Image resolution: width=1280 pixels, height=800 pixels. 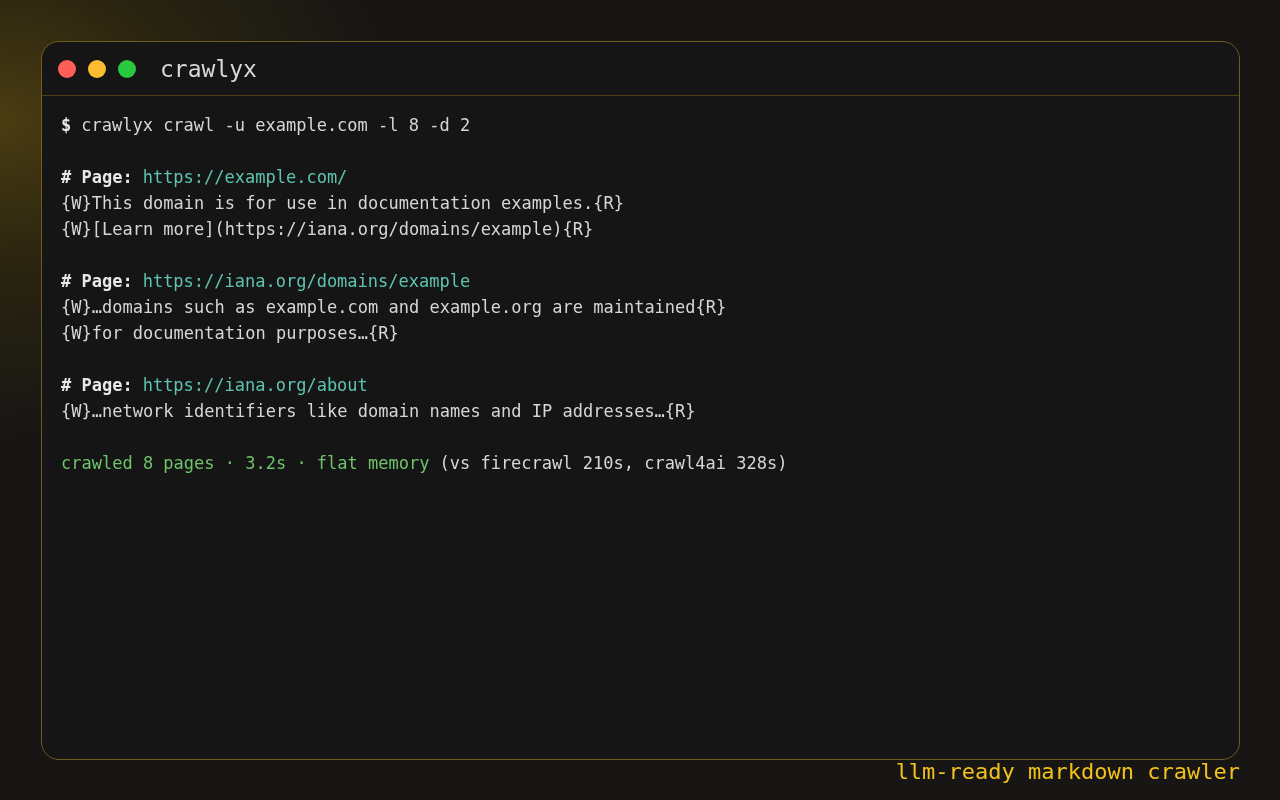 What do you see at coordinates (127, 68) in the screenshot?
I see `maximize-icon` at bounding box center [127, 68].